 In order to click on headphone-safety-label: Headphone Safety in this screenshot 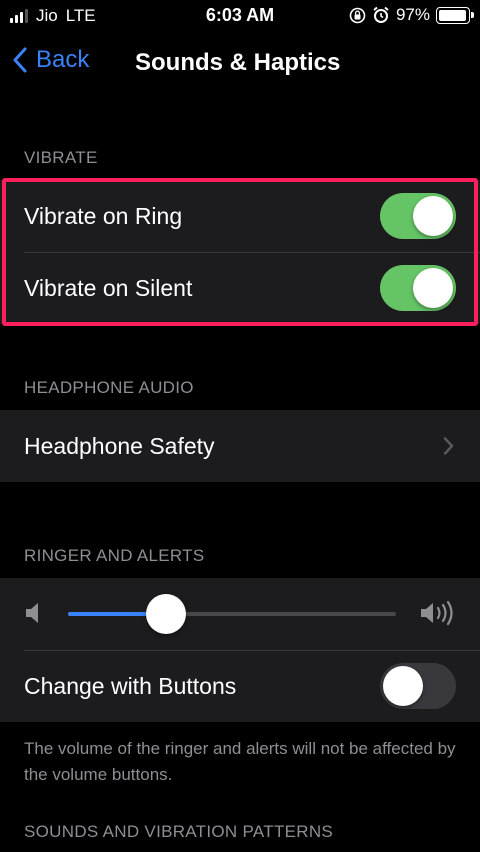, I will do `click(119, 445)`.